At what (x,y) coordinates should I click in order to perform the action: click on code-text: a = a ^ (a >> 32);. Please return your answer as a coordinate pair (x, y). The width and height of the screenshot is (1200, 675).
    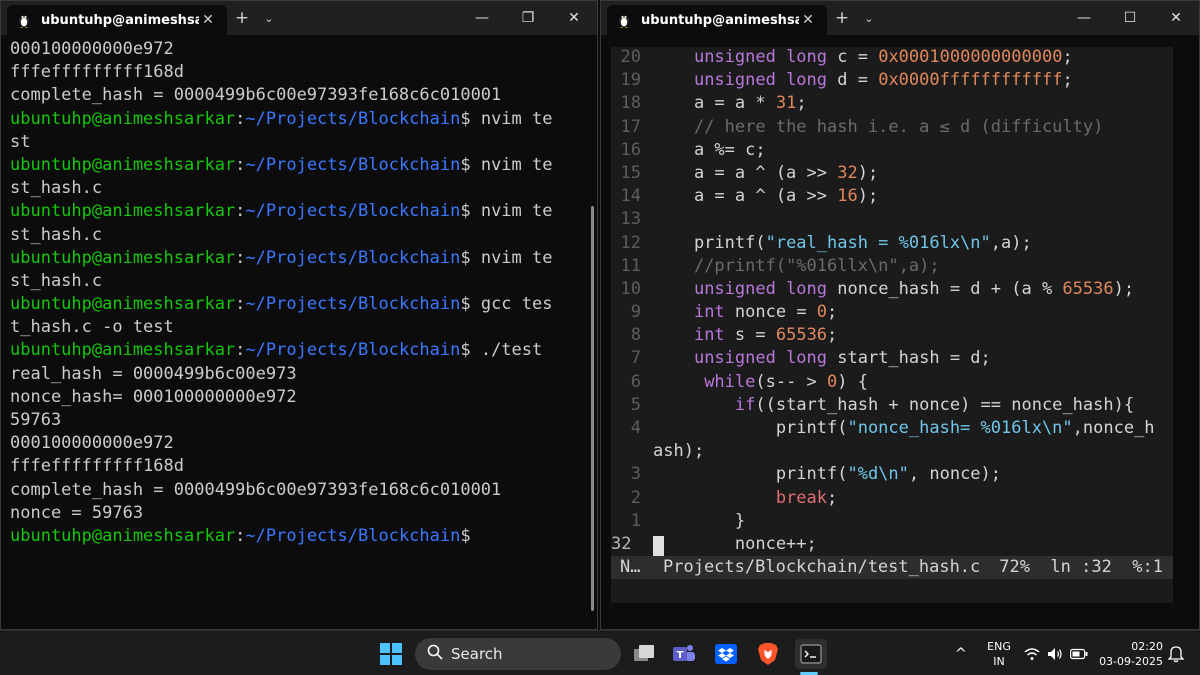
    Looking at the image, I should click on (765, 173).